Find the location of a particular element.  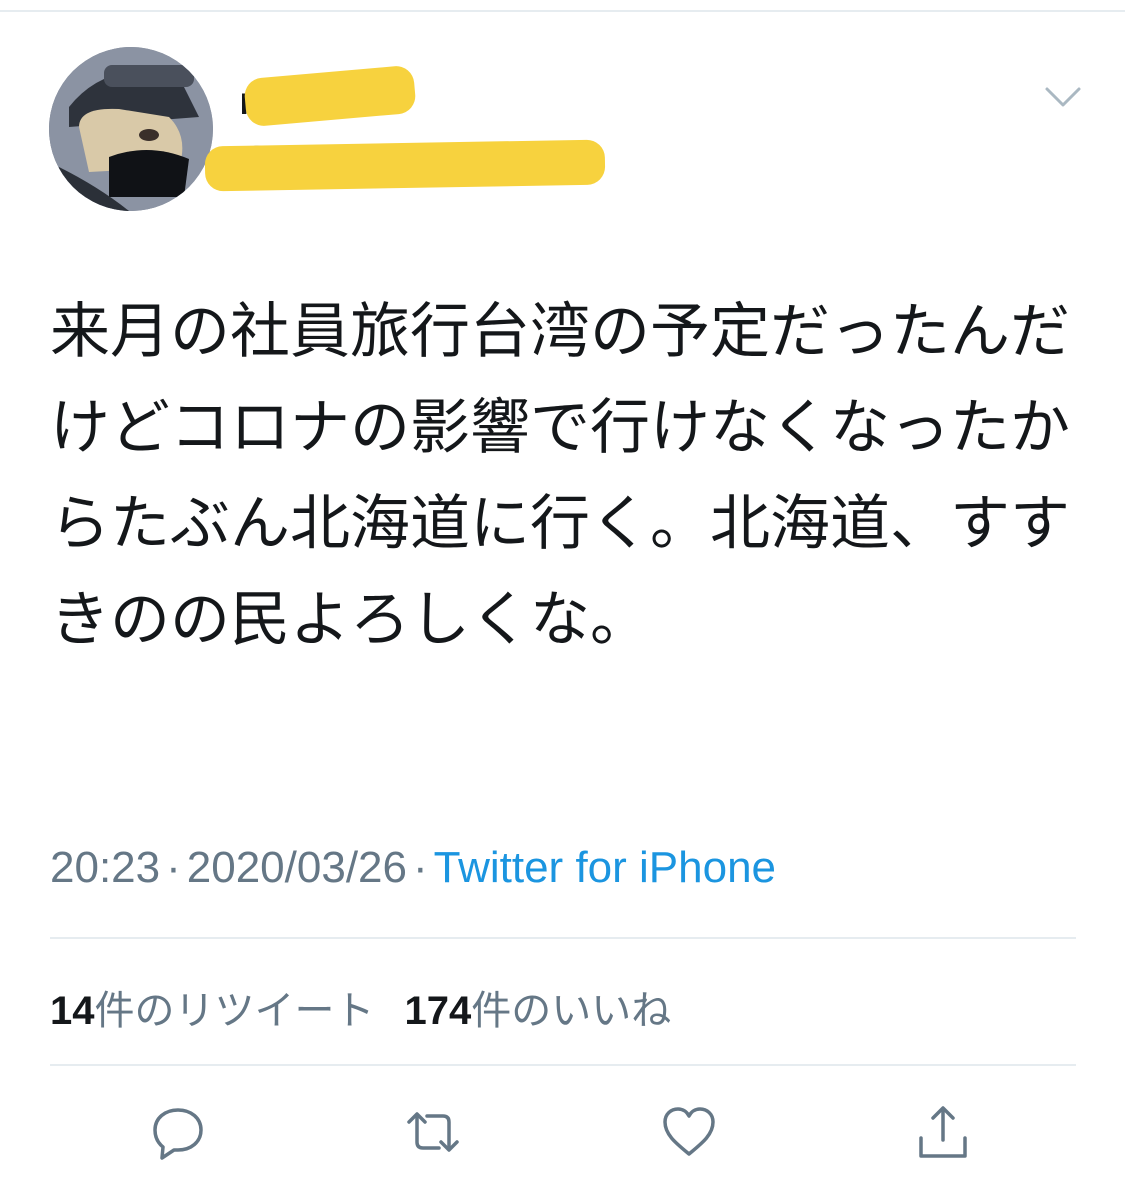

like-label: 件のいいね is located at coordinates (571, 1011).